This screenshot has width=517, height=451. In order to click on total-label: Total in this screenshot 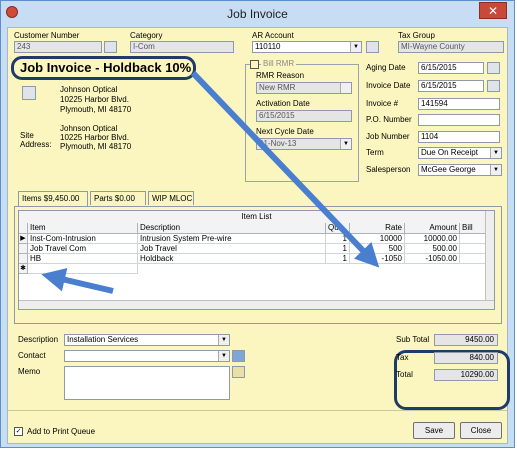, I will do `click(404, 374)`.